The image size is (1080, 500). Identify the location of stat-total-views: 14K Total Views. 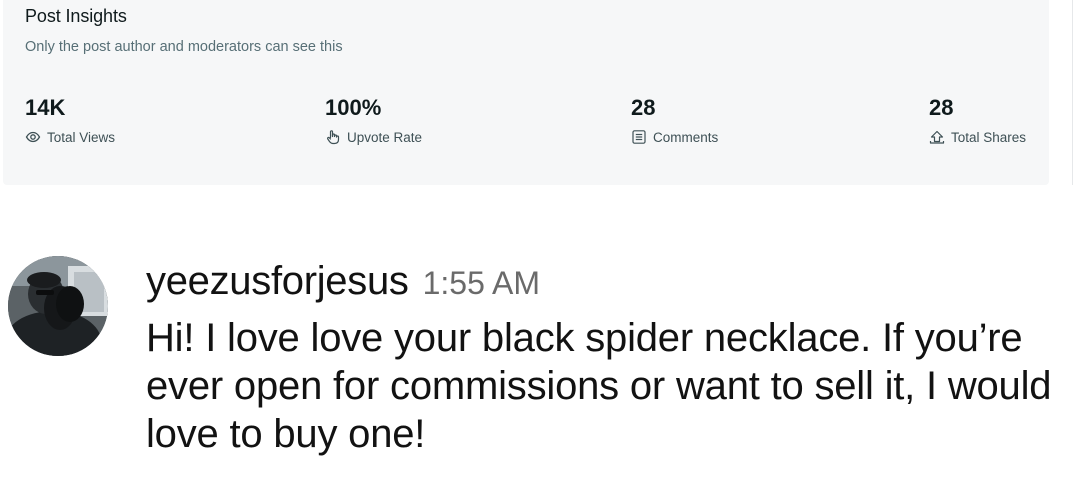
(70, 120).